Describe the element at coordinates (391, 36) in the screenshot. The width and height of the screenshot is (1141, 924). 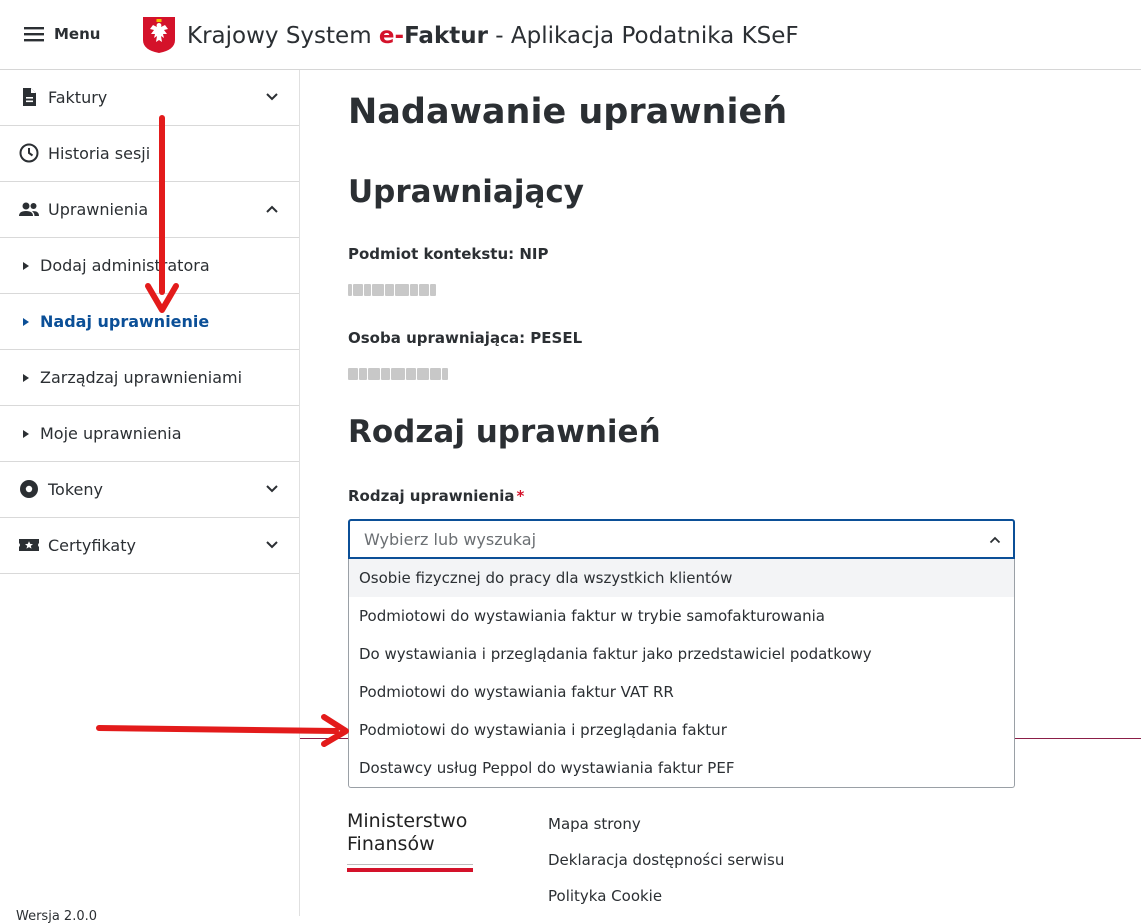
I see `app-title-brand-e: e-` at that location.